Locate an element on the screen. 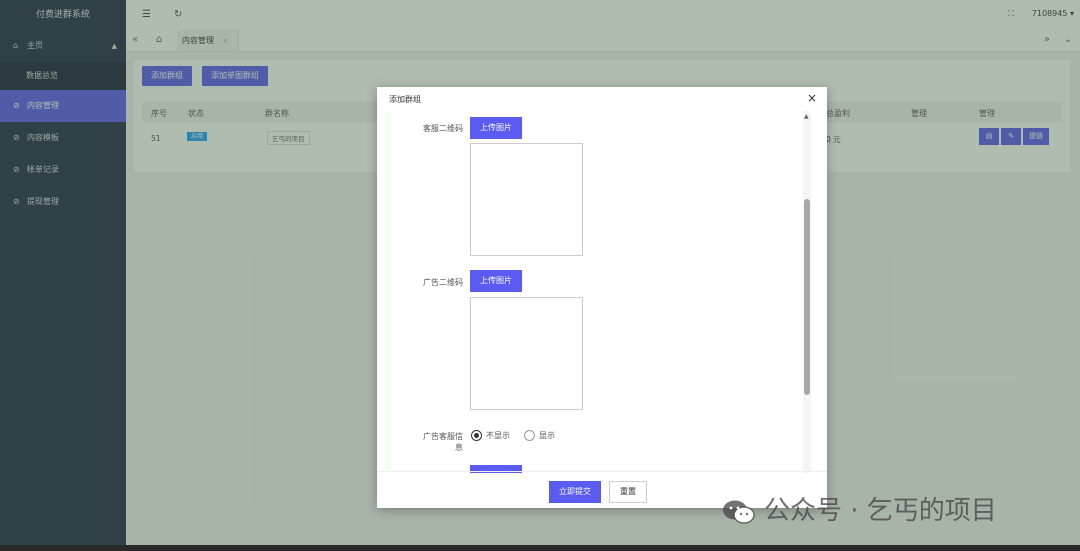 The height and width of the screenshot is (551, 1080). ad-qr-label: 广告二维码 is located at coordinates (443, 282).